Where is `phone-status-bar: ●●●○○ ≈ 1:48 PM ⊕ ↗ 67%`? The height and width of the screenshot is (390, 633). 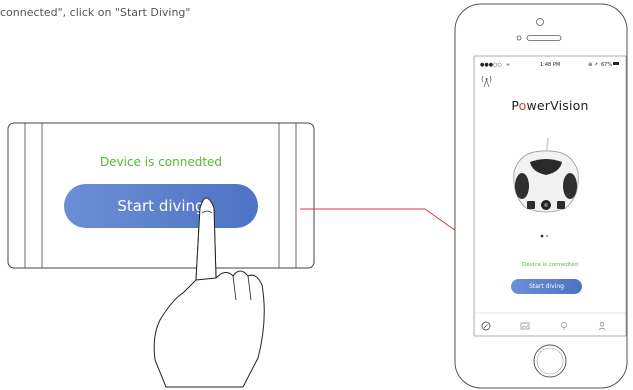
phone-status-bar: ●●●○○ ≈ 1:48 PM ⊕ ↗ 67% is located at coordinates (550, 66).